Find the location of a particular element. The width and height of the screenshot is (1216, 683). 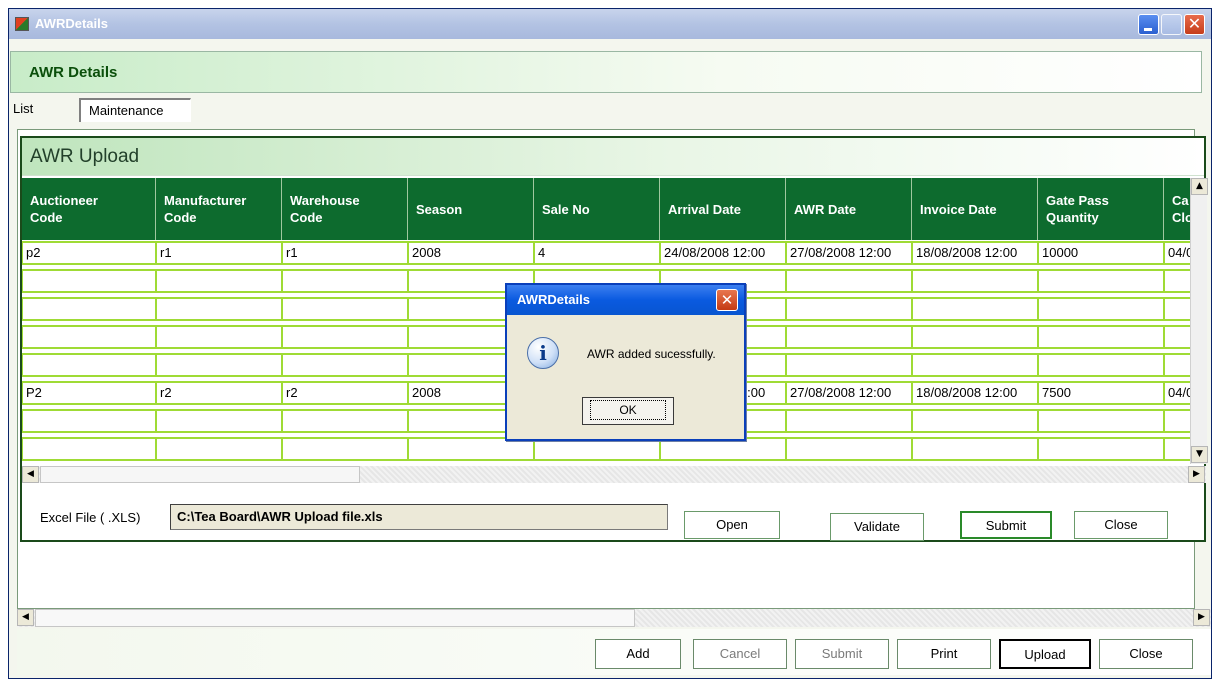

grid-scroll-left-arrow-icon: ◀ is located at coordinates (30, 474).